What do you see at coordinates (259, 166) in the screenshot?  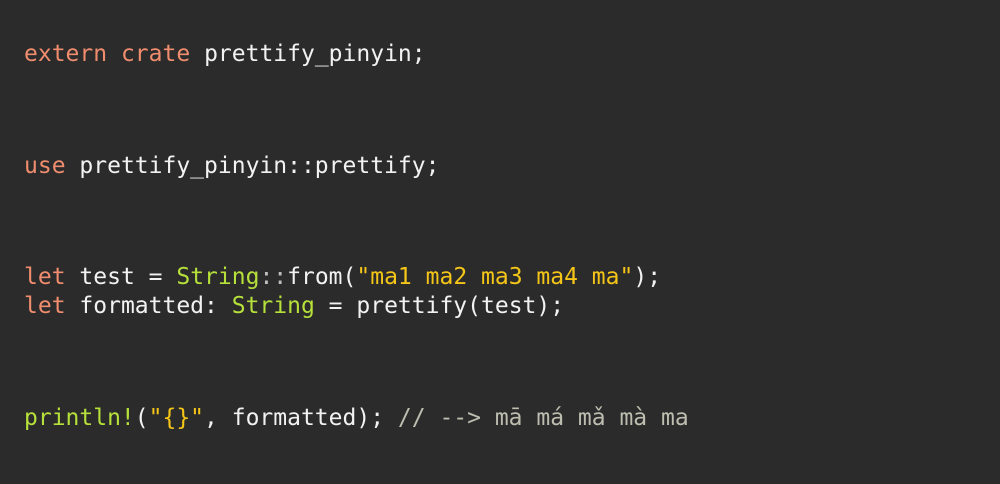 I see `use-path: prettify_pinyin::prettify;` at bounding box center [259, 166].